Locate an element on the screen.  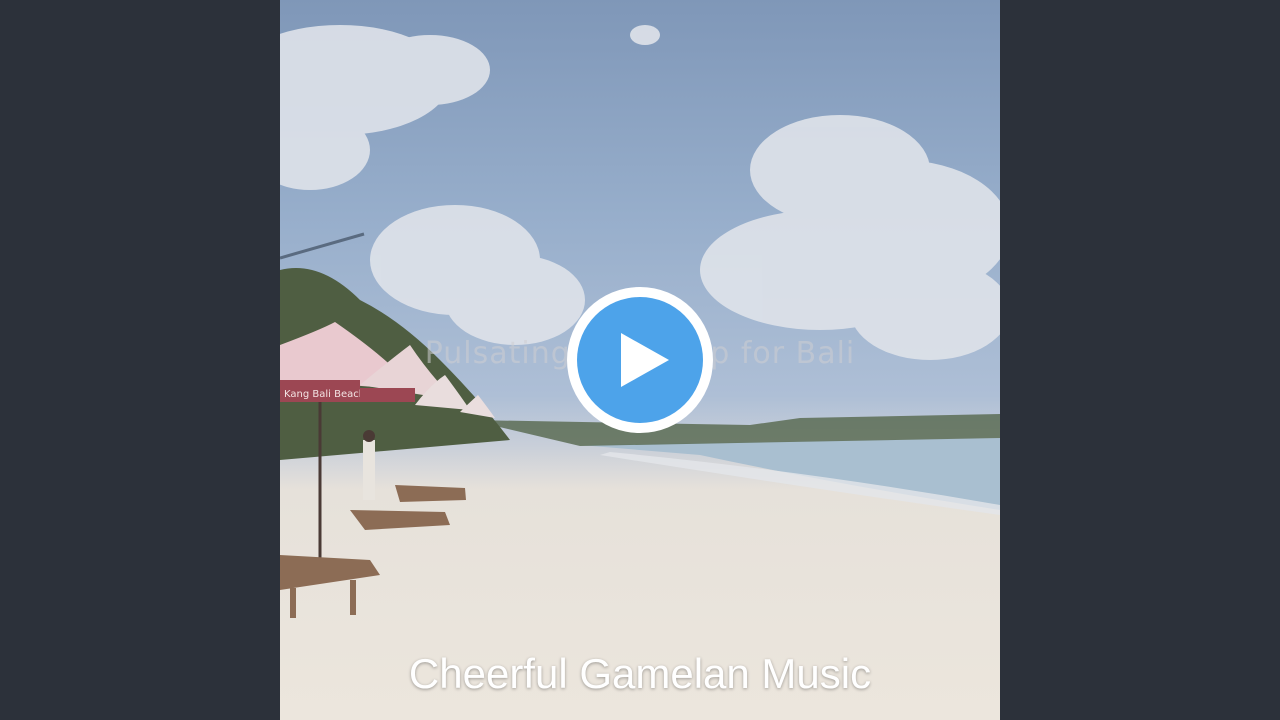
play-icon is located at coordinates (645, 360).